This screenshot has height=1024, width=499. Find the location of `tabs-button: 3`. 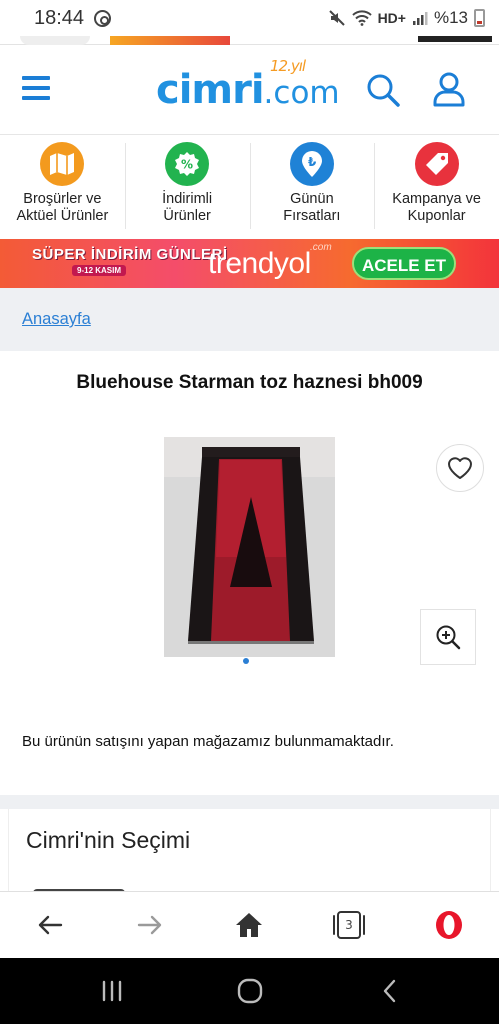

tabs-button: 3 is located at coordinates (349, 925).